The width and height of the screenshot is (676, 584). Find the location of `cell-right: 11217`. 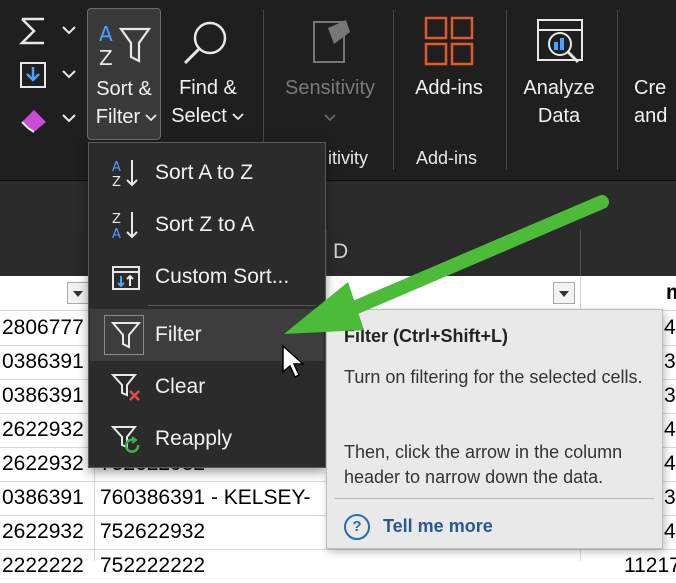

cell-right: 11217 is located at coordinates (650, 565).